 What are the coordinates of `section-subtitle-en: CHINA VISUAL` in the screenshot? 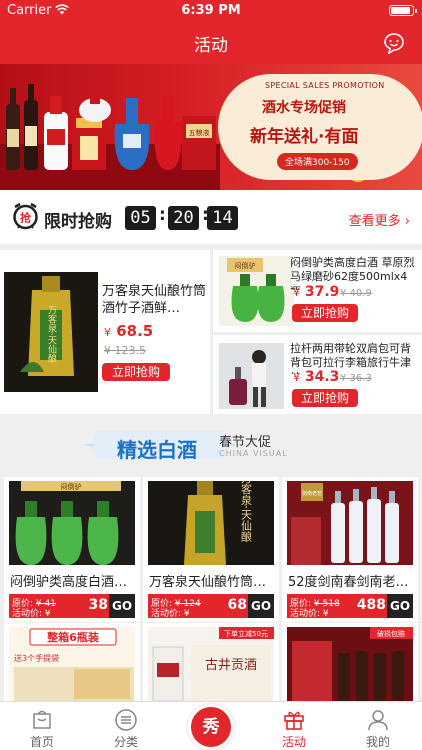 It's located at (253, 453).